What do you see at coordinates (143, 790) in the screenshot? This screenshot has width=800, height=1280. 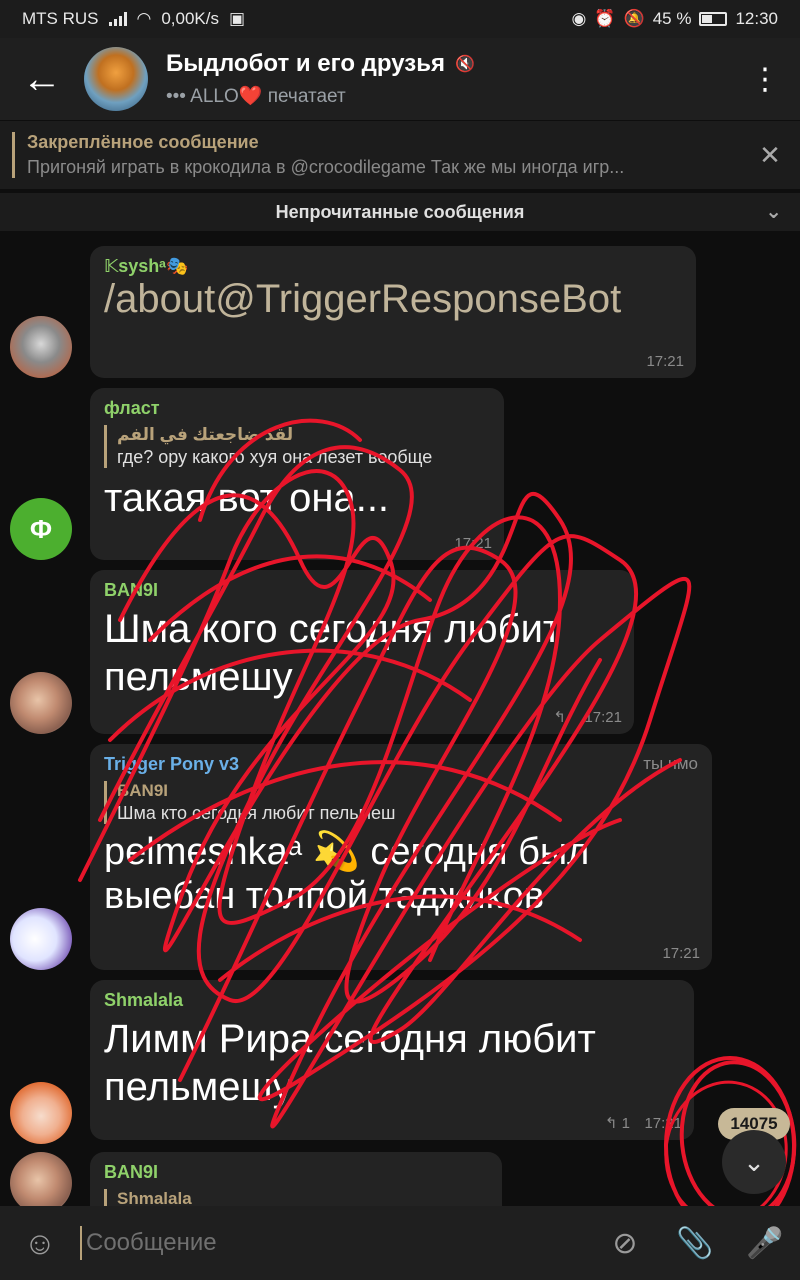 I see `reply-author: BAN9I` at bounding box center [143, 790].